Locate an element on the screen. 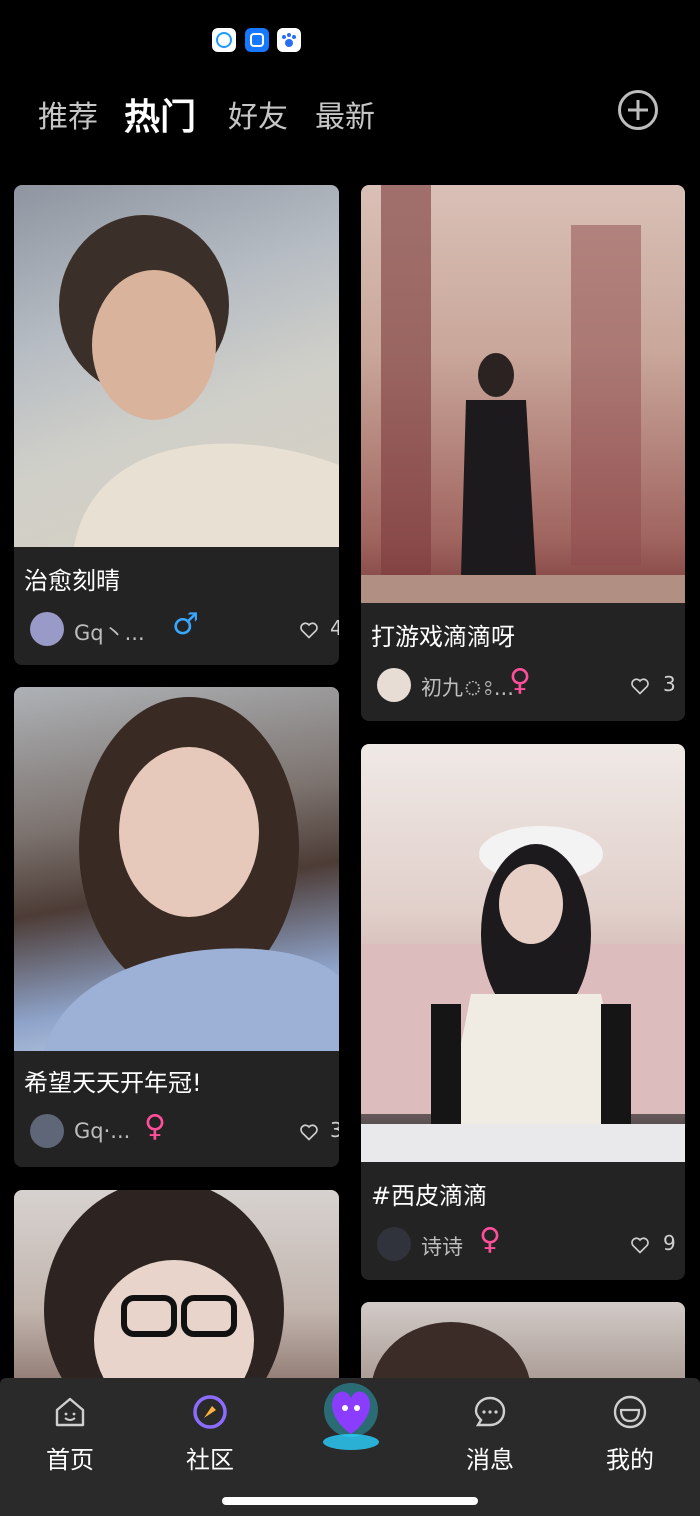 Image resolution: width=700 pixels, height=1516 pixels. paw-app-notification-icon is located at coordinates (289, 40).